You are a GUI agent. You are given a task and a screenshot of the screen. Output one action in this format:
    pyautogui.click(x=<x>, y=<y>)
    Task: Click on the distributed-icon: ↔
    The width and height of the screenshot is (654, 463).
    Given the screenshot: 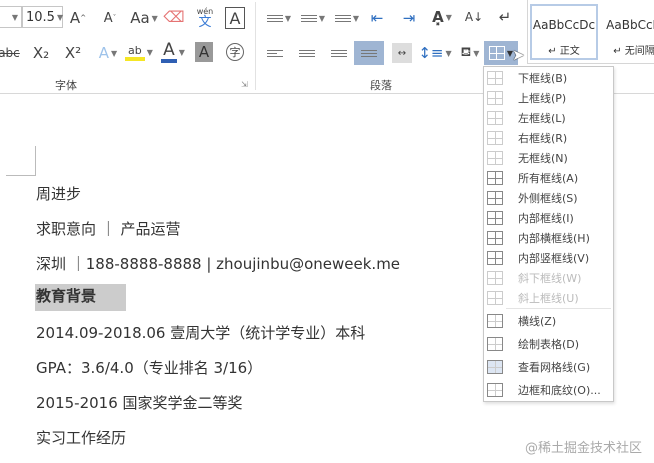 What is the action you would take?
    pyautogui.click(x=402, y=53)
    